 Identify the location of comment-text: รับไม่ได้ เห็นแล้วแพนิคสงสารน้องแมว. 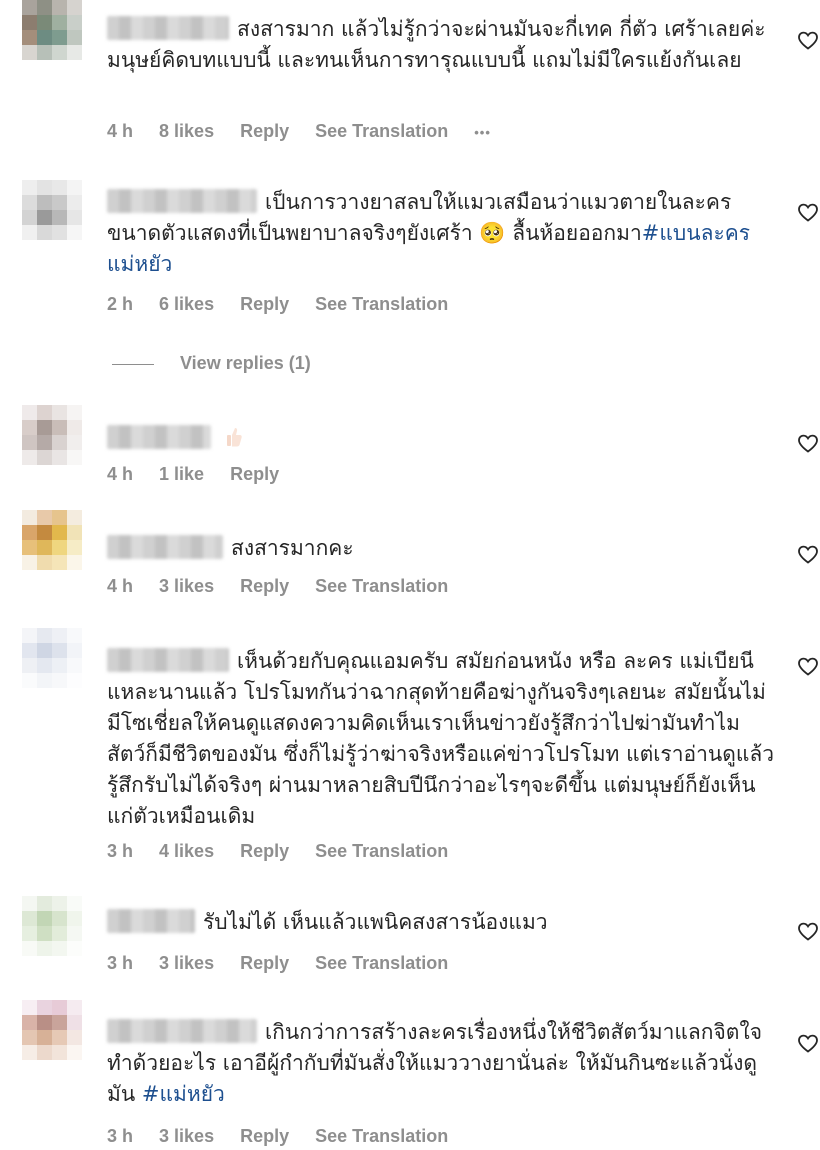
(442, 922).